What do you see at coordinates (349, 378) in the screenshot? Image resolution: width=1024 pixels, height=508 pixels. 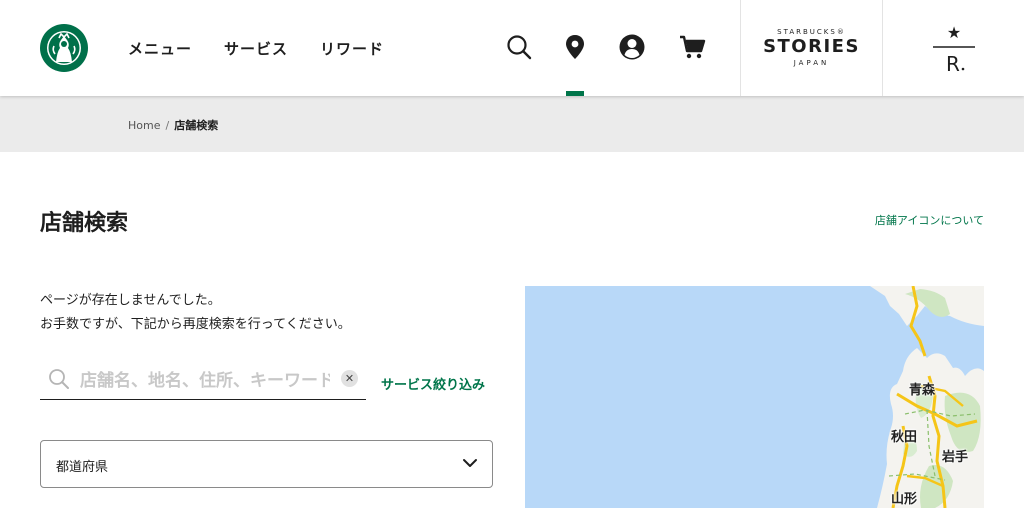 I see `clear-search-button: ✕` at bounding box center [349, 378].